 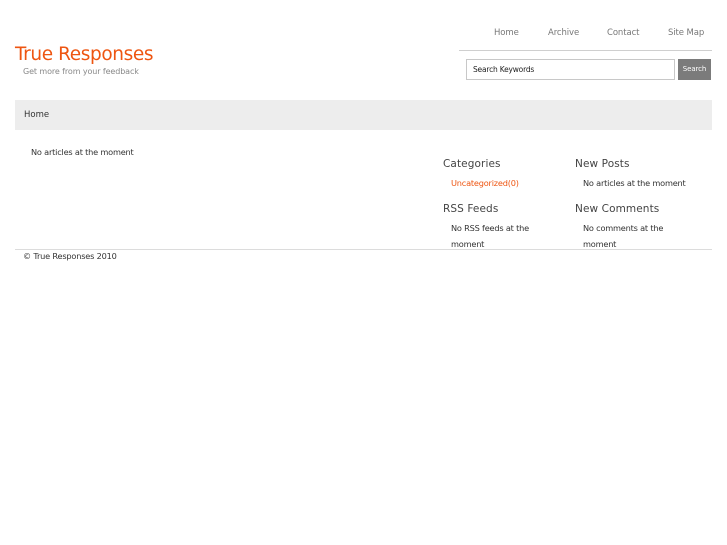 What do you see at coordinates (694, 69) in the screenshot?
I see `search-button: Search` at bounding box center [694, 69].